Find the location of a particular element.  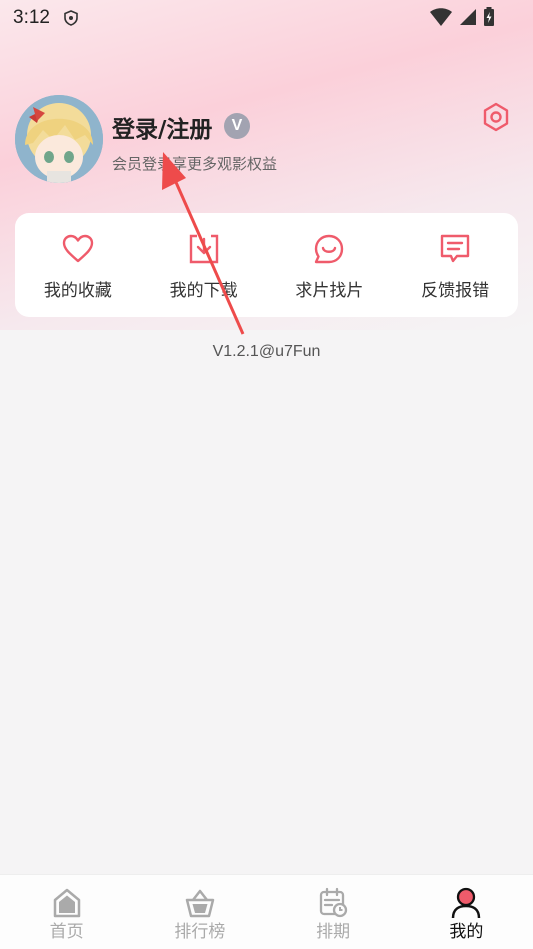

request-movie-label: 求片找片 is located at coordinates (329, 291).